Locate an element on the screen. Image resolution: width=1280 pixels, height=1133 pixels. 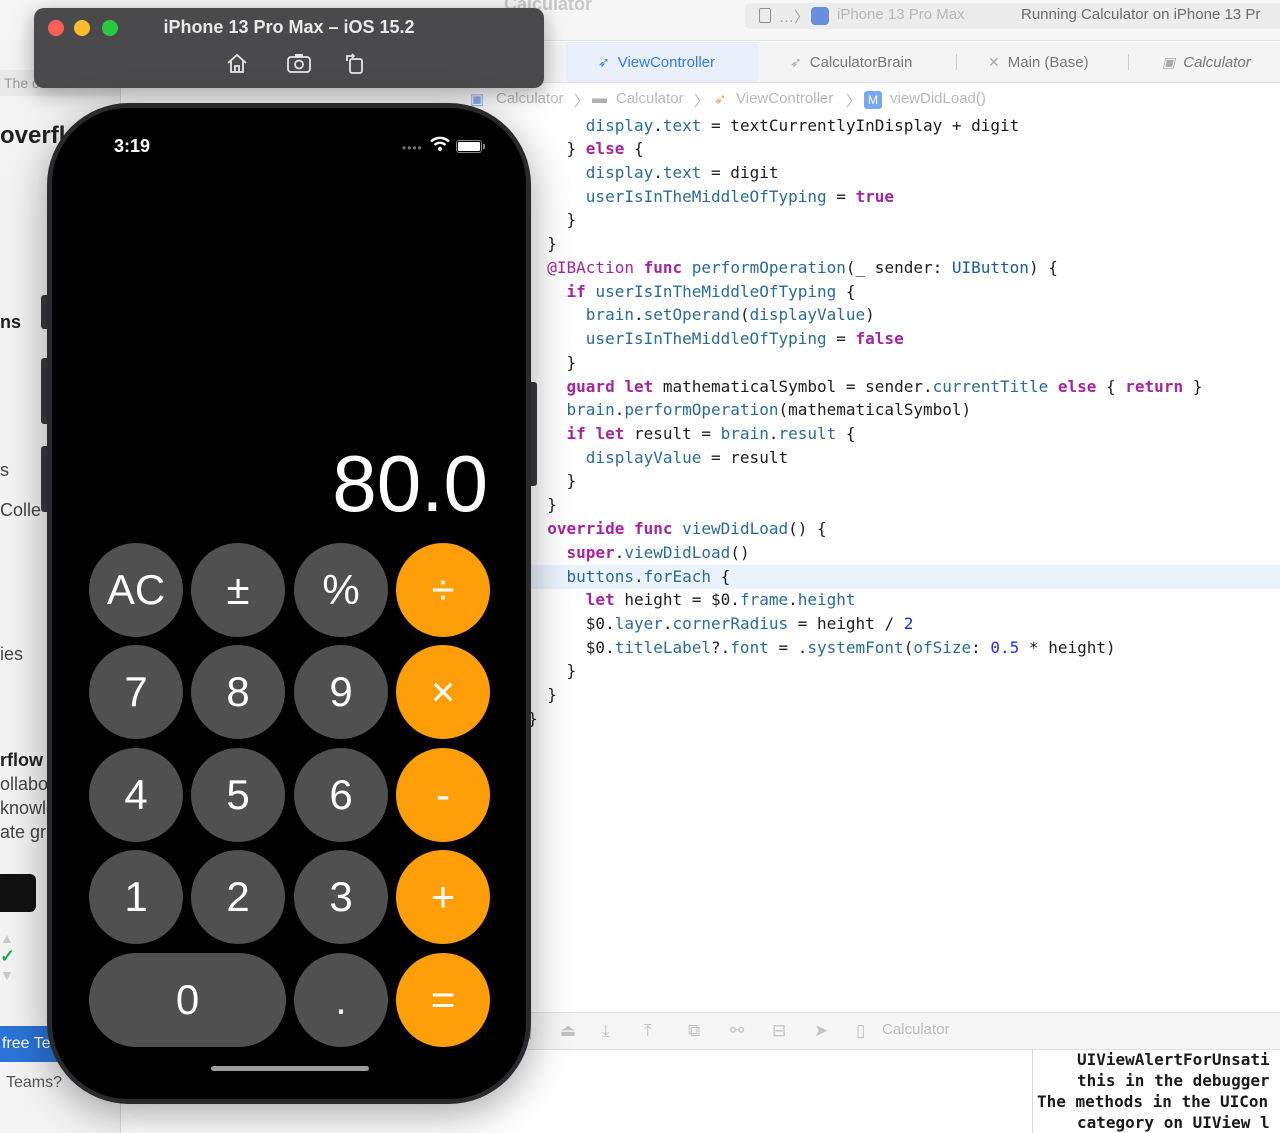
multiply-button: × is located at coordinates (443, 692).